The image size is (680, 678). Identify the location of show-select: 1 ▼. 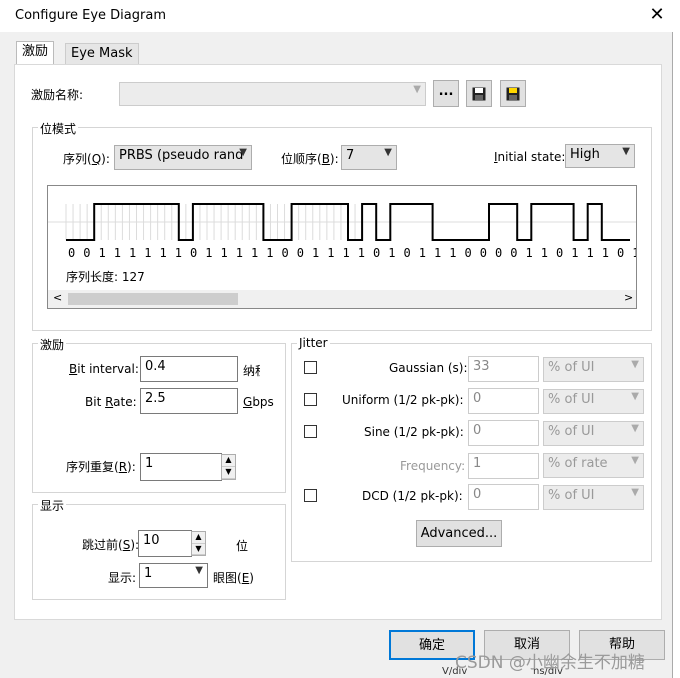
(173, 575).